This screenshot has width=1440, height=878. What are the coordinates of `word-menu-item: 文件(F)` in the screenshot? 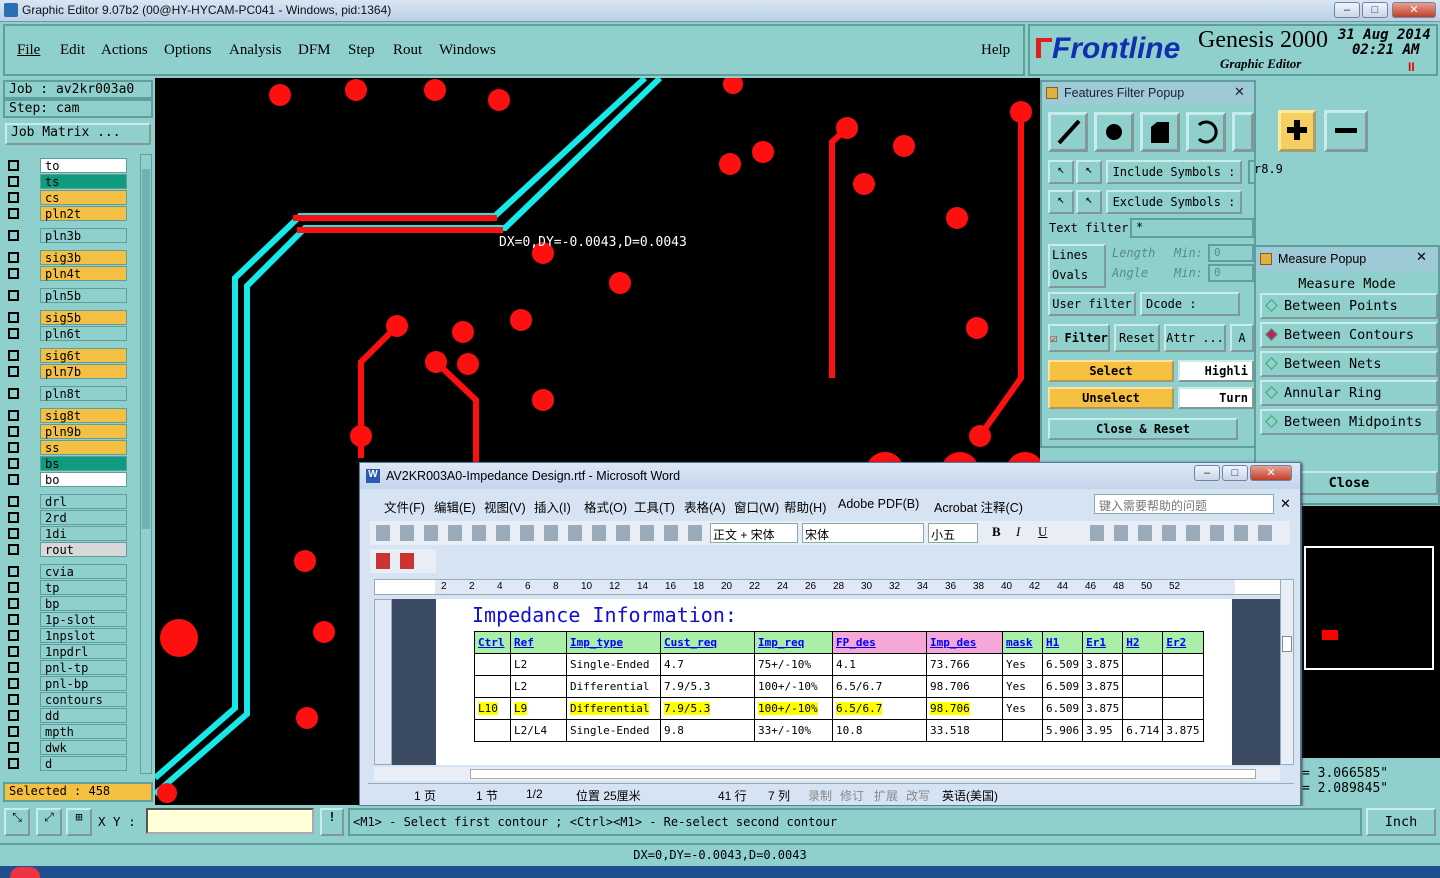 It's located at (404, 506).